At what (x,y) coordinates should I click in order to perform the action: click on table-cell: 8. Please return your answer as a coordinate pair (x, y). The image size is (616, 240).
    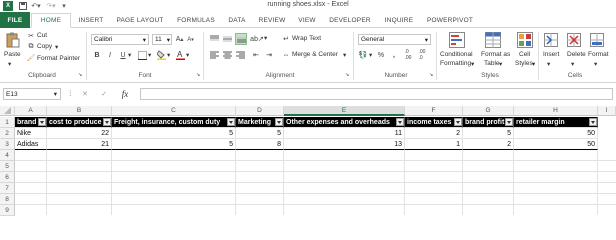
    Looking at the image, I should click on (260, 144).